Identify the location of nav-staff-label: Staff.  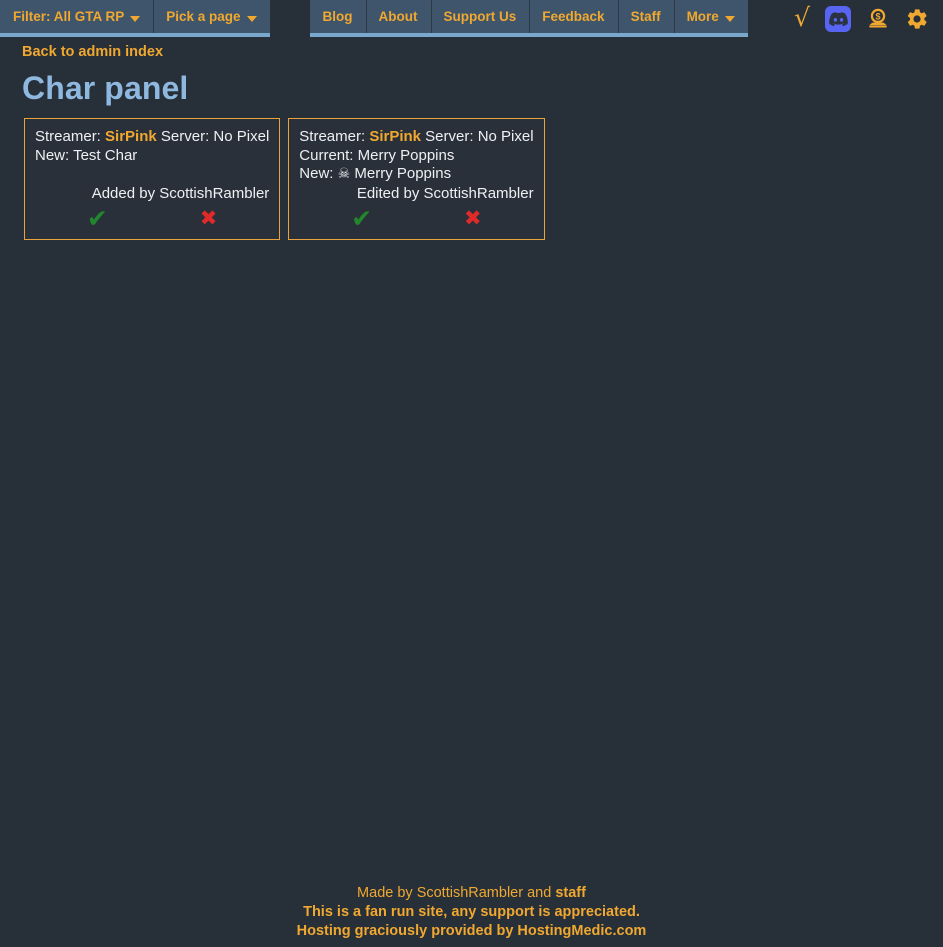
(645, 16).